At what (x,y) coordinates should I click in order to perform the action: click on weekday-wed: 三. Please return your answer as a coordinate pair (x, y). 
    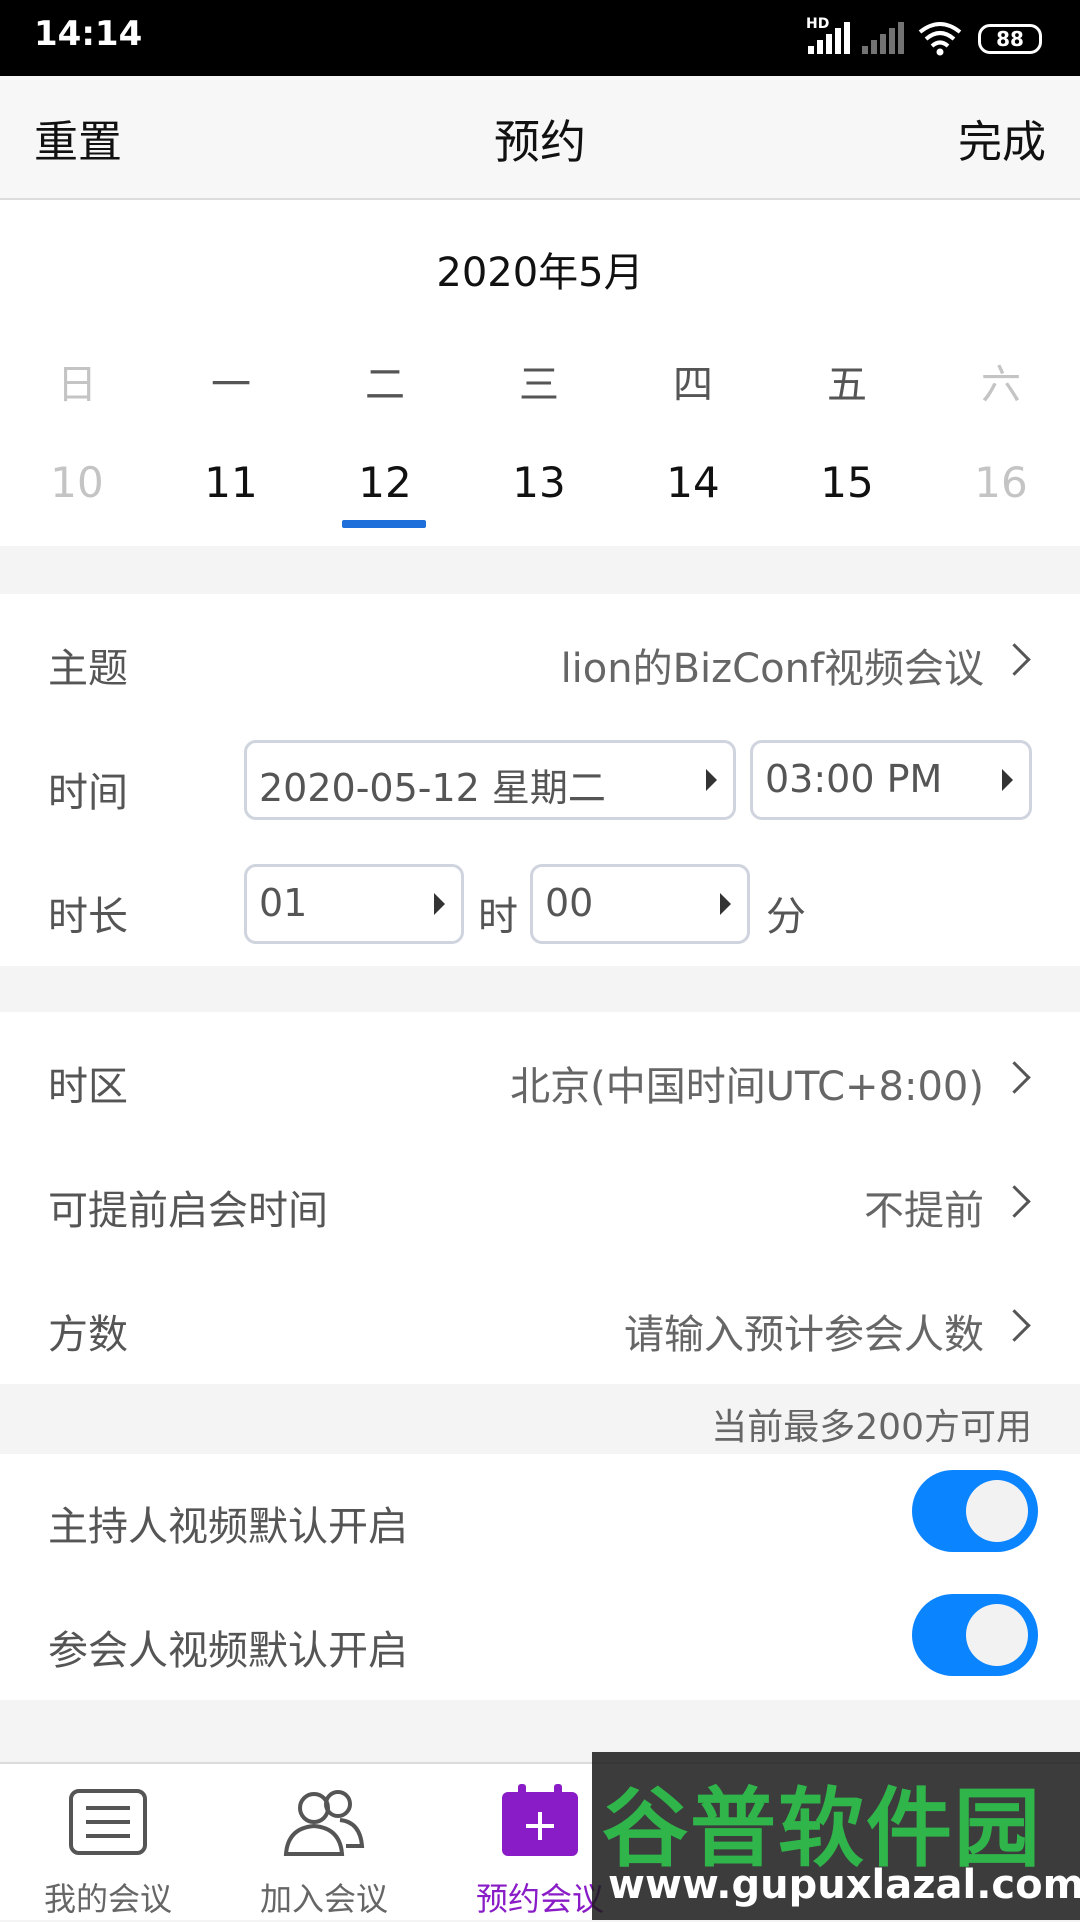
    Looking at the image, I should click on (539, 385).